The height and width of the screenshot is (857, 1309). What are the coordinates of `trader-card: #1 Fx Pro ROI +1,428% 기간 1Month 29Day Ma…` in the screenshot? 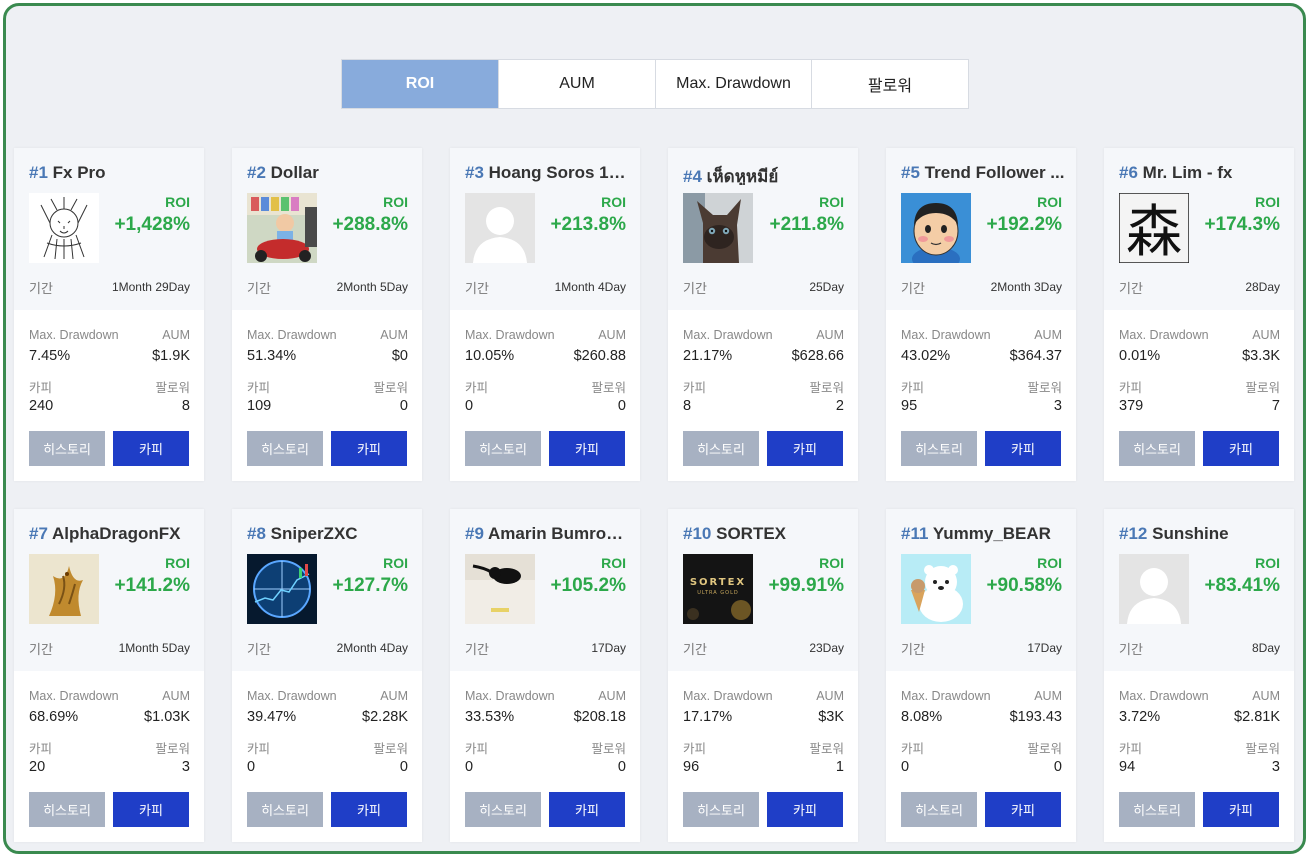 It's located at (109, 314).